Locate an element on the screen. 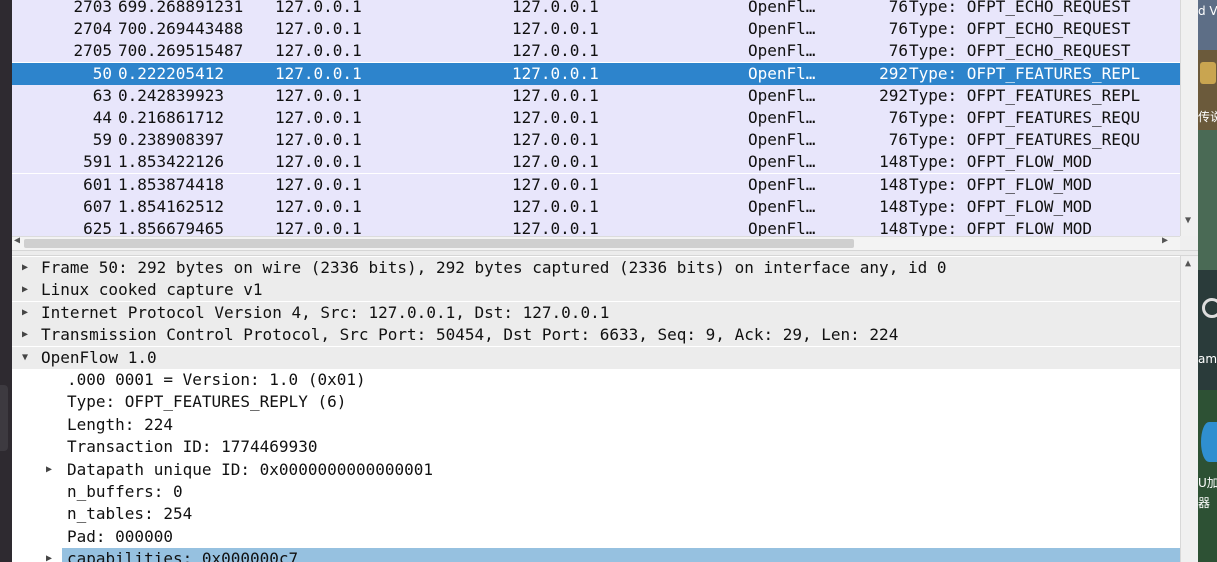  packet-cell-len: 292 is located at coordinates (893, 73).